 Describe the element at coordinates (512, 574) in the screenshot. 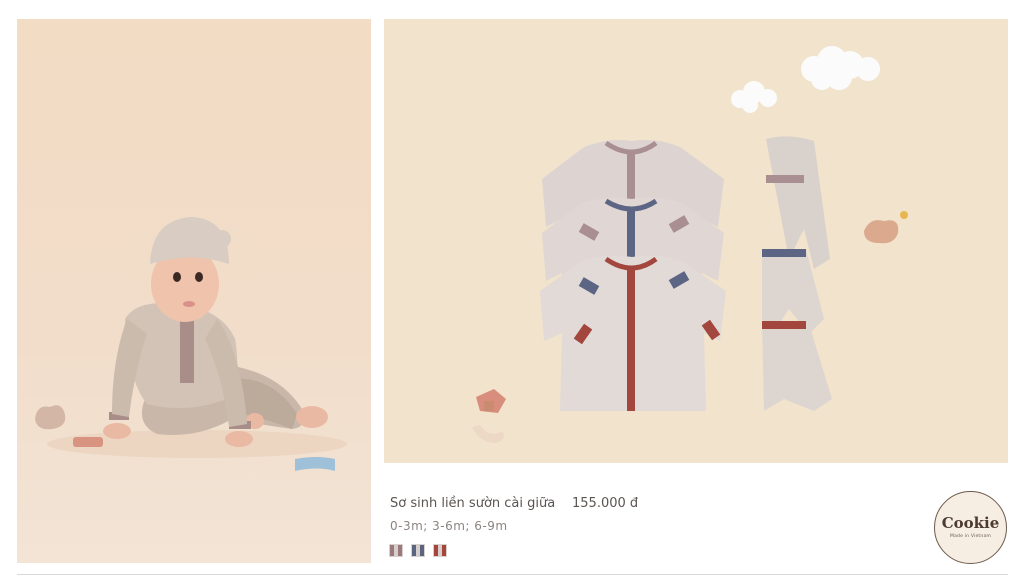

I see `bottom-divider` at that location.